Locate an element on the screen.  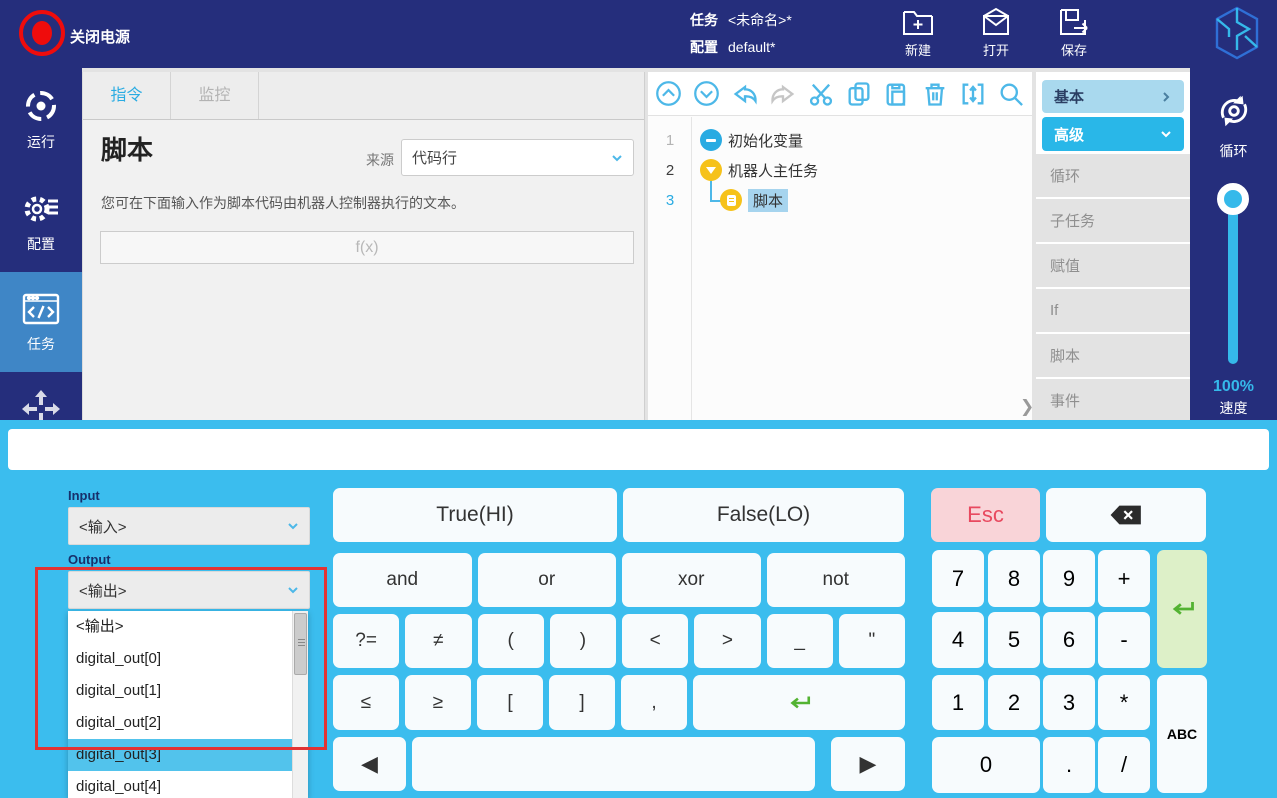
key-less-than: < is located at coordinates (655, 641).